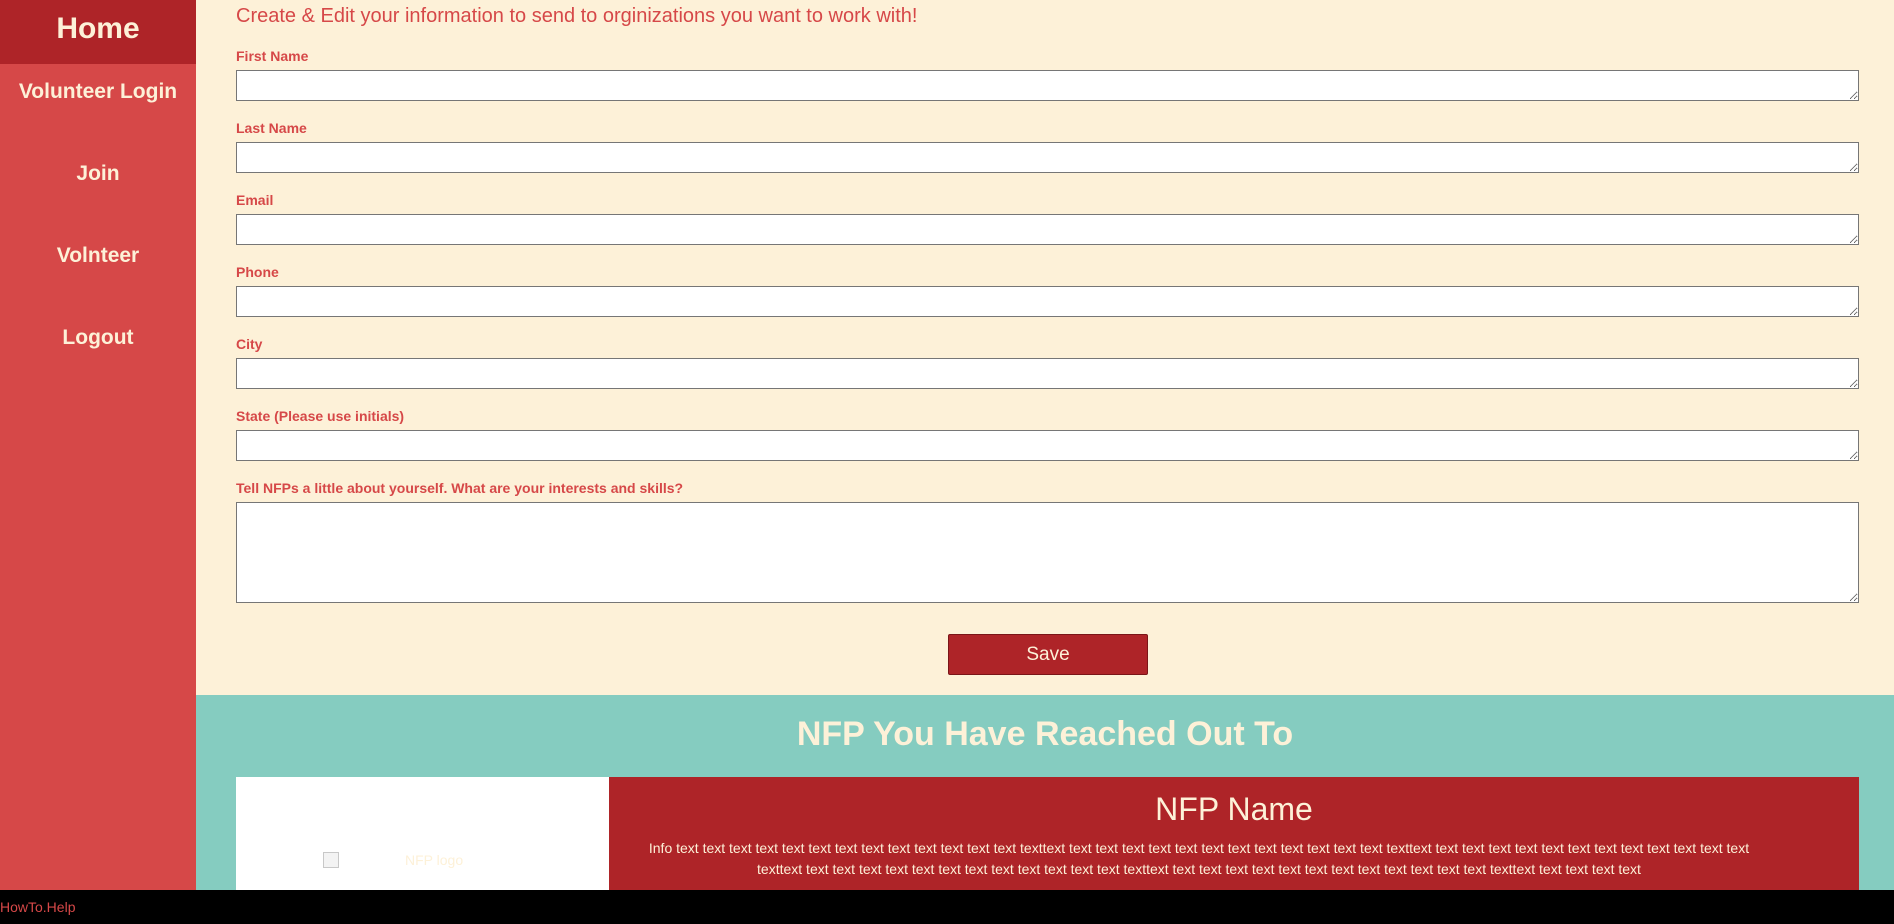 Image resolution: width=1894 pixels, height=924 pixels. What do you see at coordinates (320, 416) in the screenshot?
I see `state-label: State (Please use initials)` at bounding box center [320, 416].